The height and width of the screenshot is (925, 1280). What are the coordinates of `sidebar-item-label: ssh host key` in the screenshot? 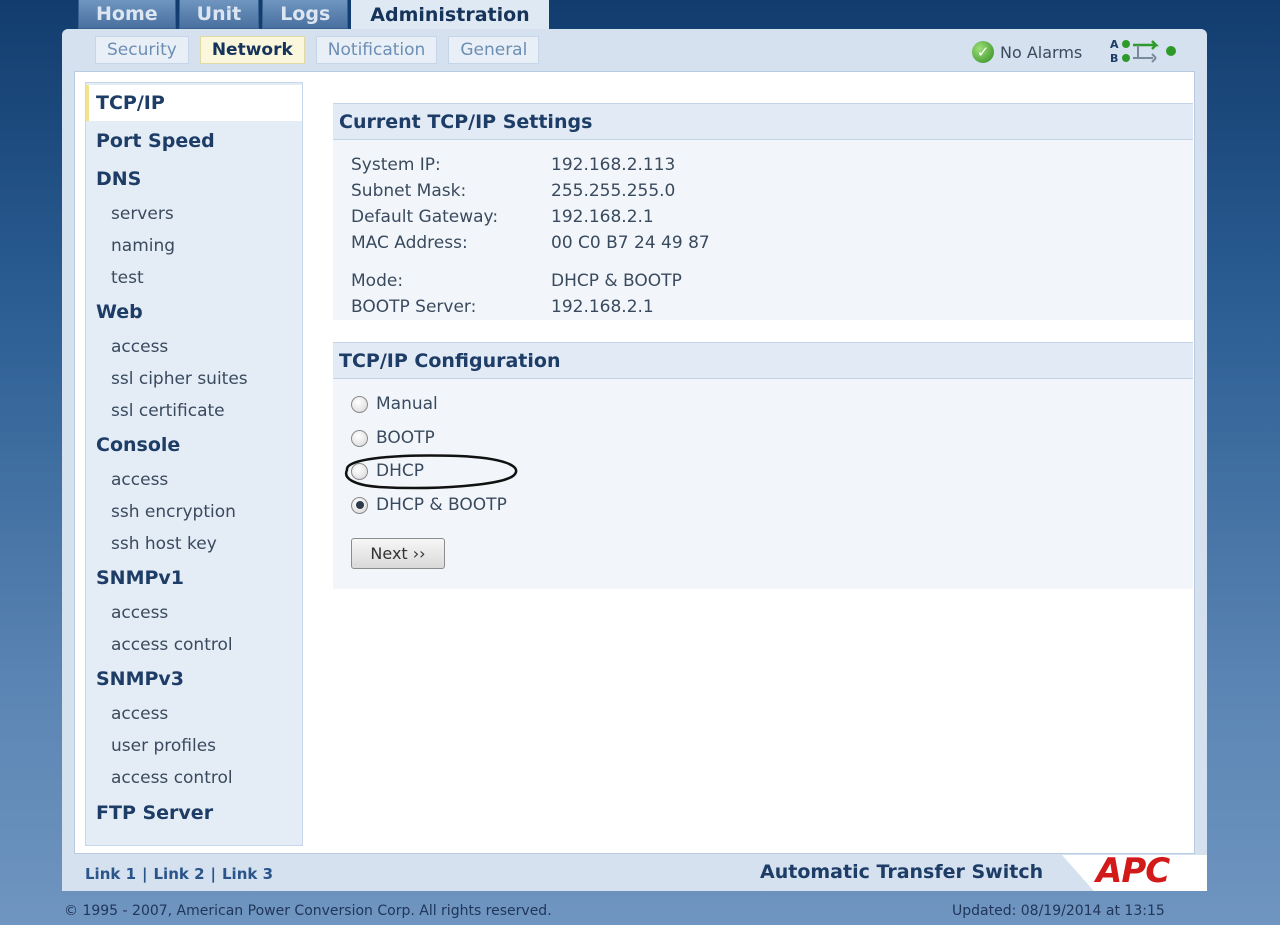 It's located at (164, 544).